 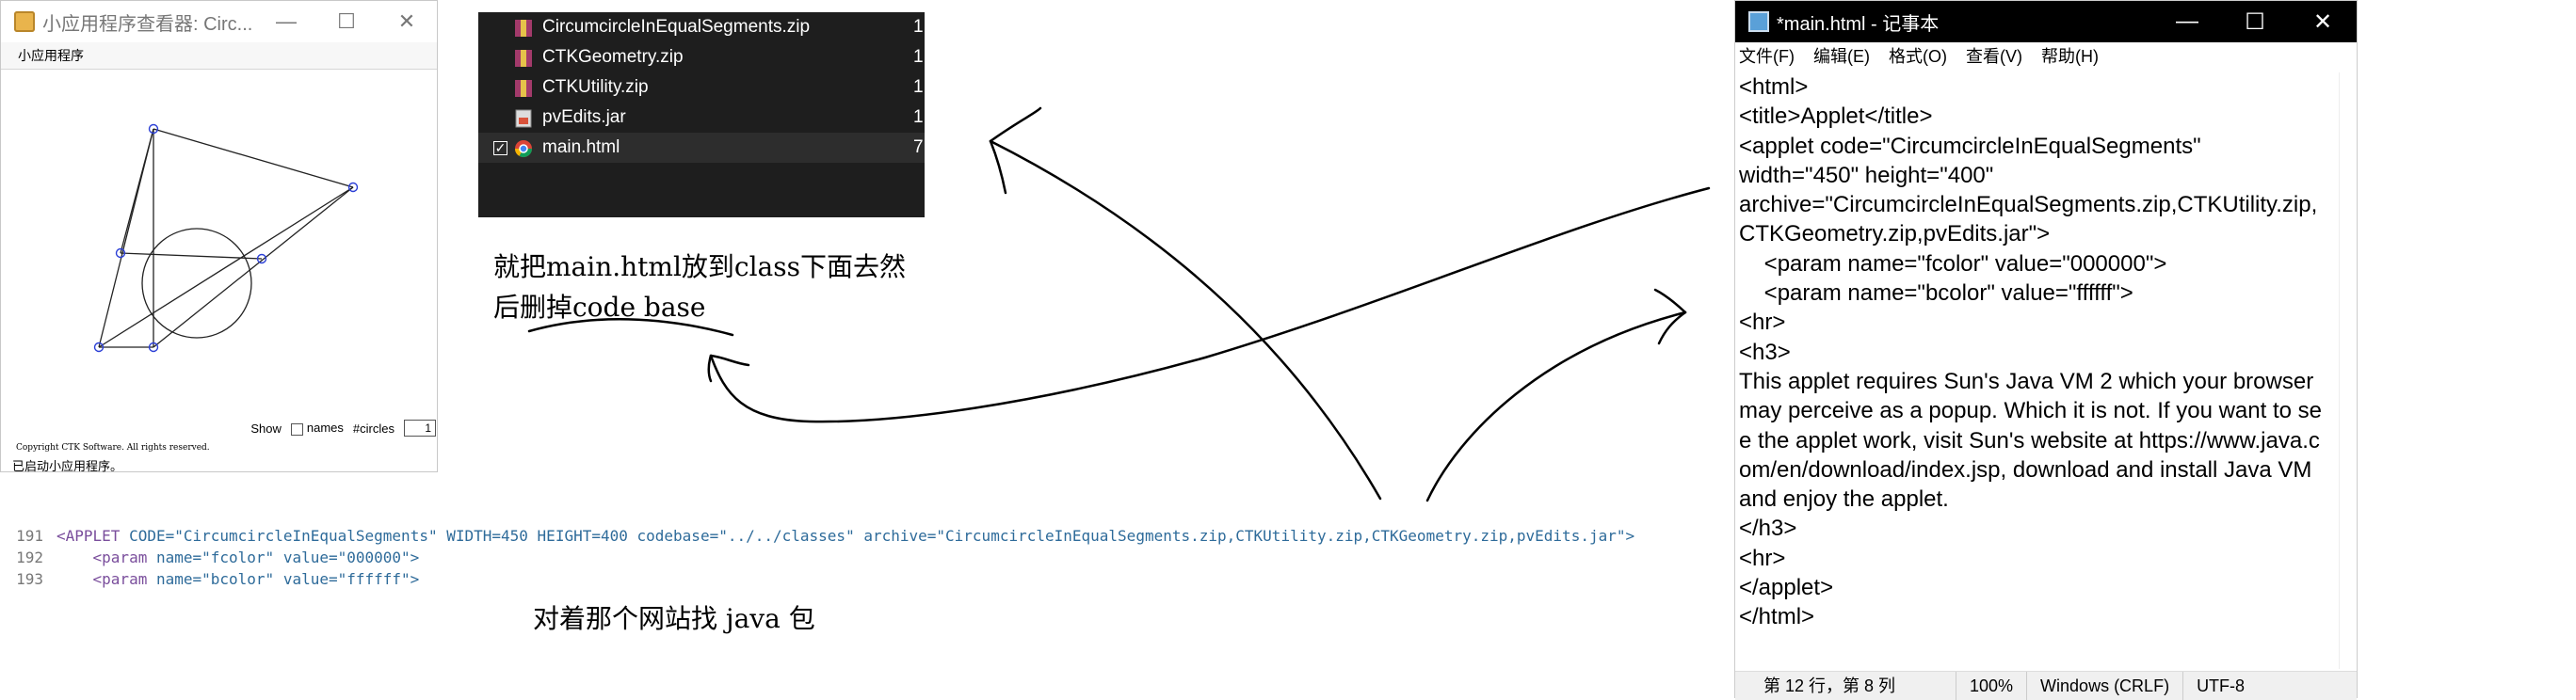 I want to click on menu-file: 文件(F), so click(x=1767, y=57).